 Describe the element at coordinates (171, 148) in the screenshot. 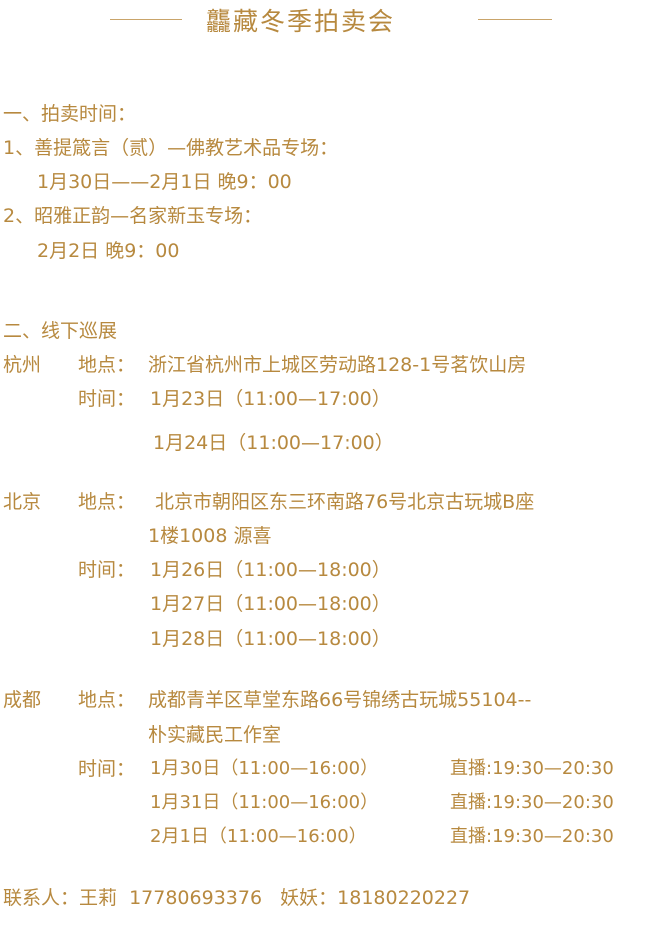

I see `auction1-title: 1、善提箴言（贰）—佛教艺术品专场：` at that location.